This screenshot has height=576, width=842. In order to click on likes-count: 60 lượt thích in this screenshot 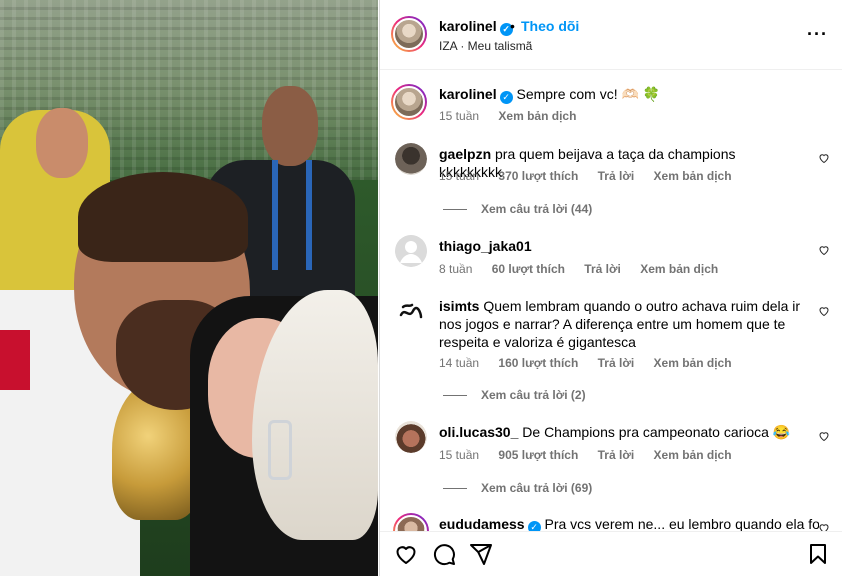, I will do `click(528, 269)`.